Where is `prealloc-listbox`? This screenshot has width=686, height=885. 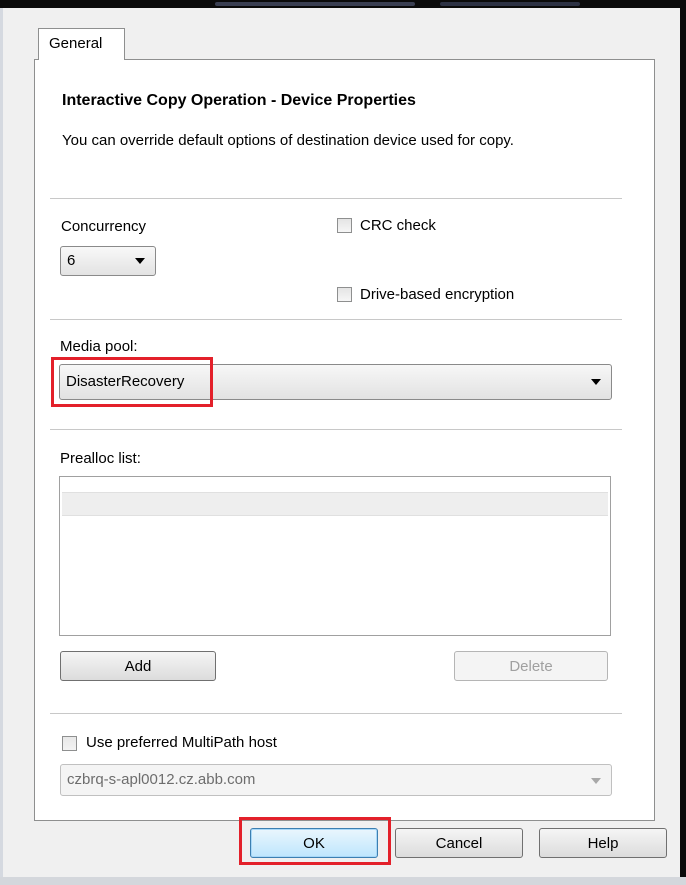 prealloc-listbox is located at coordinates (335, 556).